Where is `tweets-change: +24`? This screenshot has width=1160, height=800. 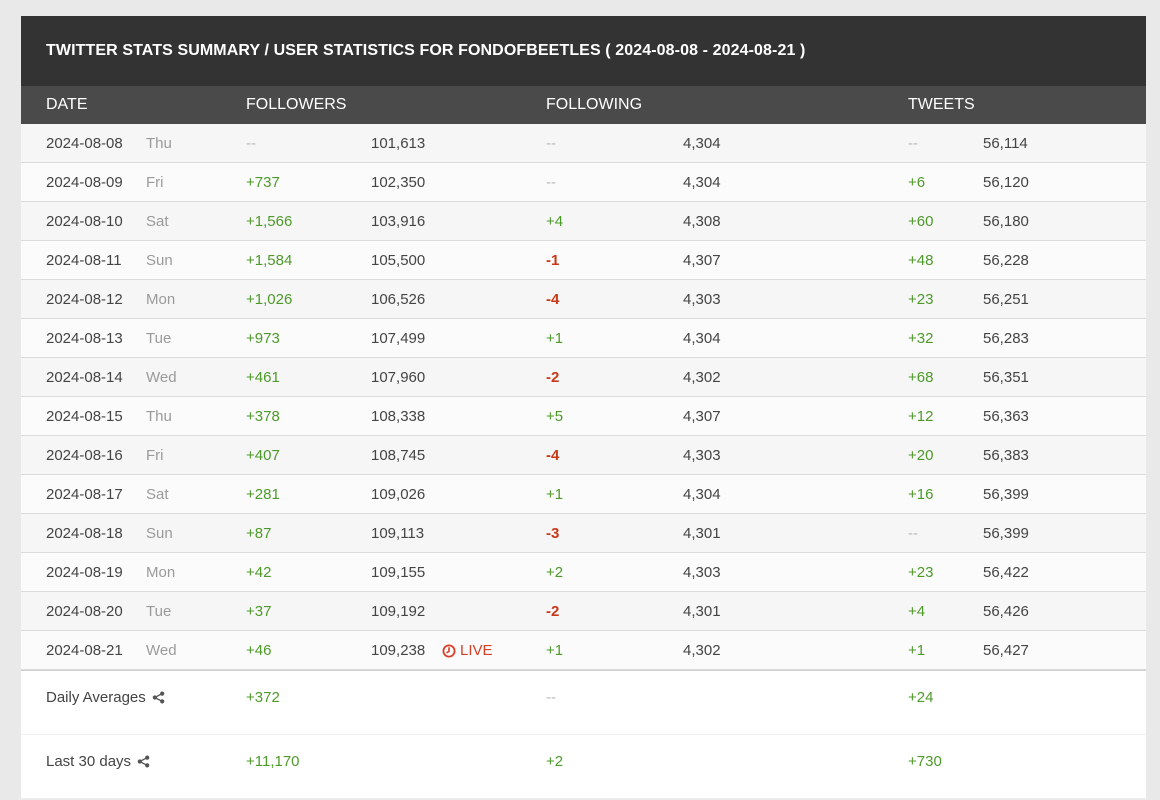 tweets-change: +24 is located at coordinates (921, 697).